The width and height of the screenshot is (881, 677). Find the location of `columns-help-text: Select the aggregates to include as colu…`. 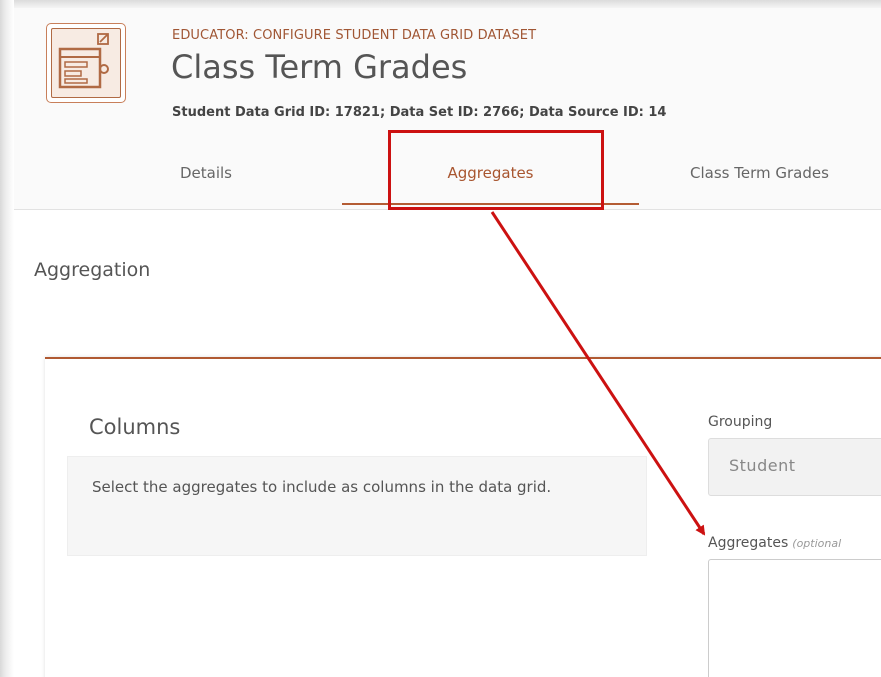

columns-help-text: Select the aggregates to include as colu… is located at coordinates (322, 487).